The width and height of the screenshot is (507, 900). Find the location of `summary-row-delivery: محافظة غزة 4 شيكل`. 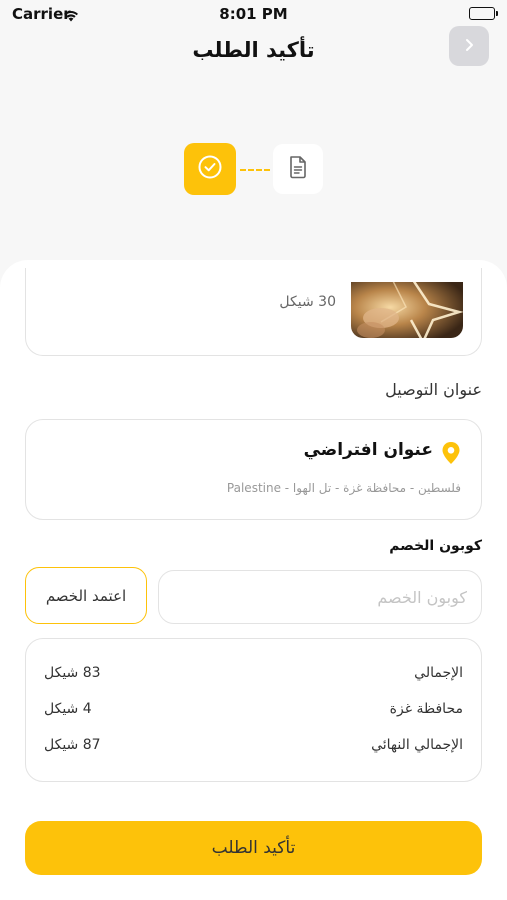

summary-row-delivery: محافظة غزة 4 شيكل is located at coordinates (253, 712).